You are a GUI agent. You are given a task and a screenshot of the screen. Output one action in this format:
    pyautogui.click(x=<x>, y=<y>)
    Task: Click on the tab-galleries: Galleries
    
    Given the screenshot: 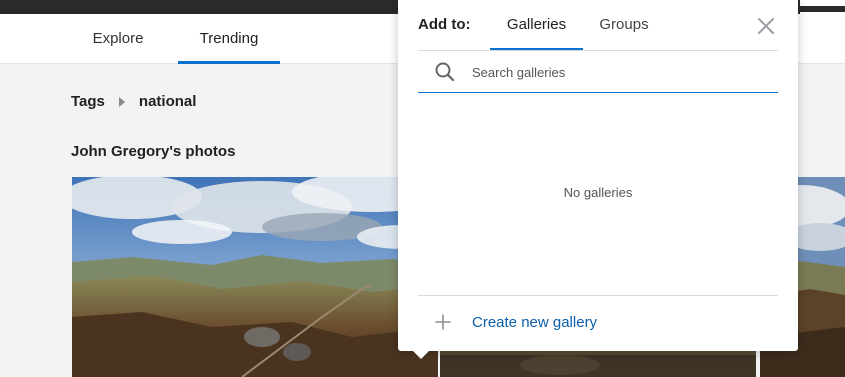 What is the action you would take?
    pyautogui.click(x=536, y=25)
    